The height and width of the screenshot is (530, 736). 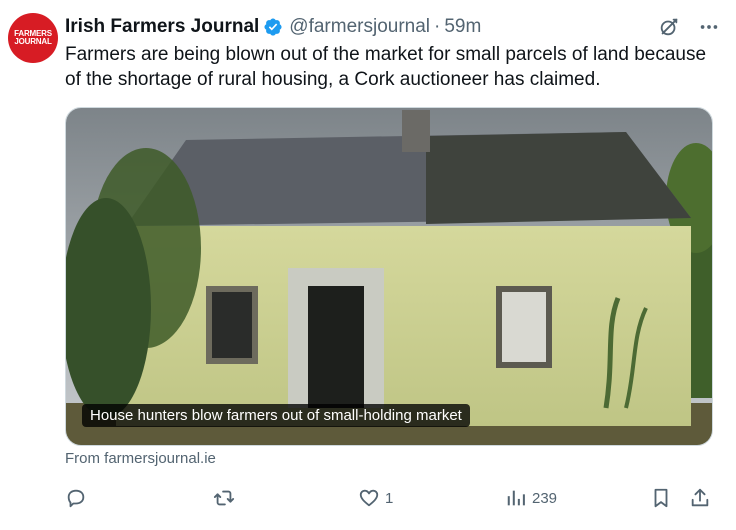 I want to click on like-button: 1, so click(x=375, y=498).